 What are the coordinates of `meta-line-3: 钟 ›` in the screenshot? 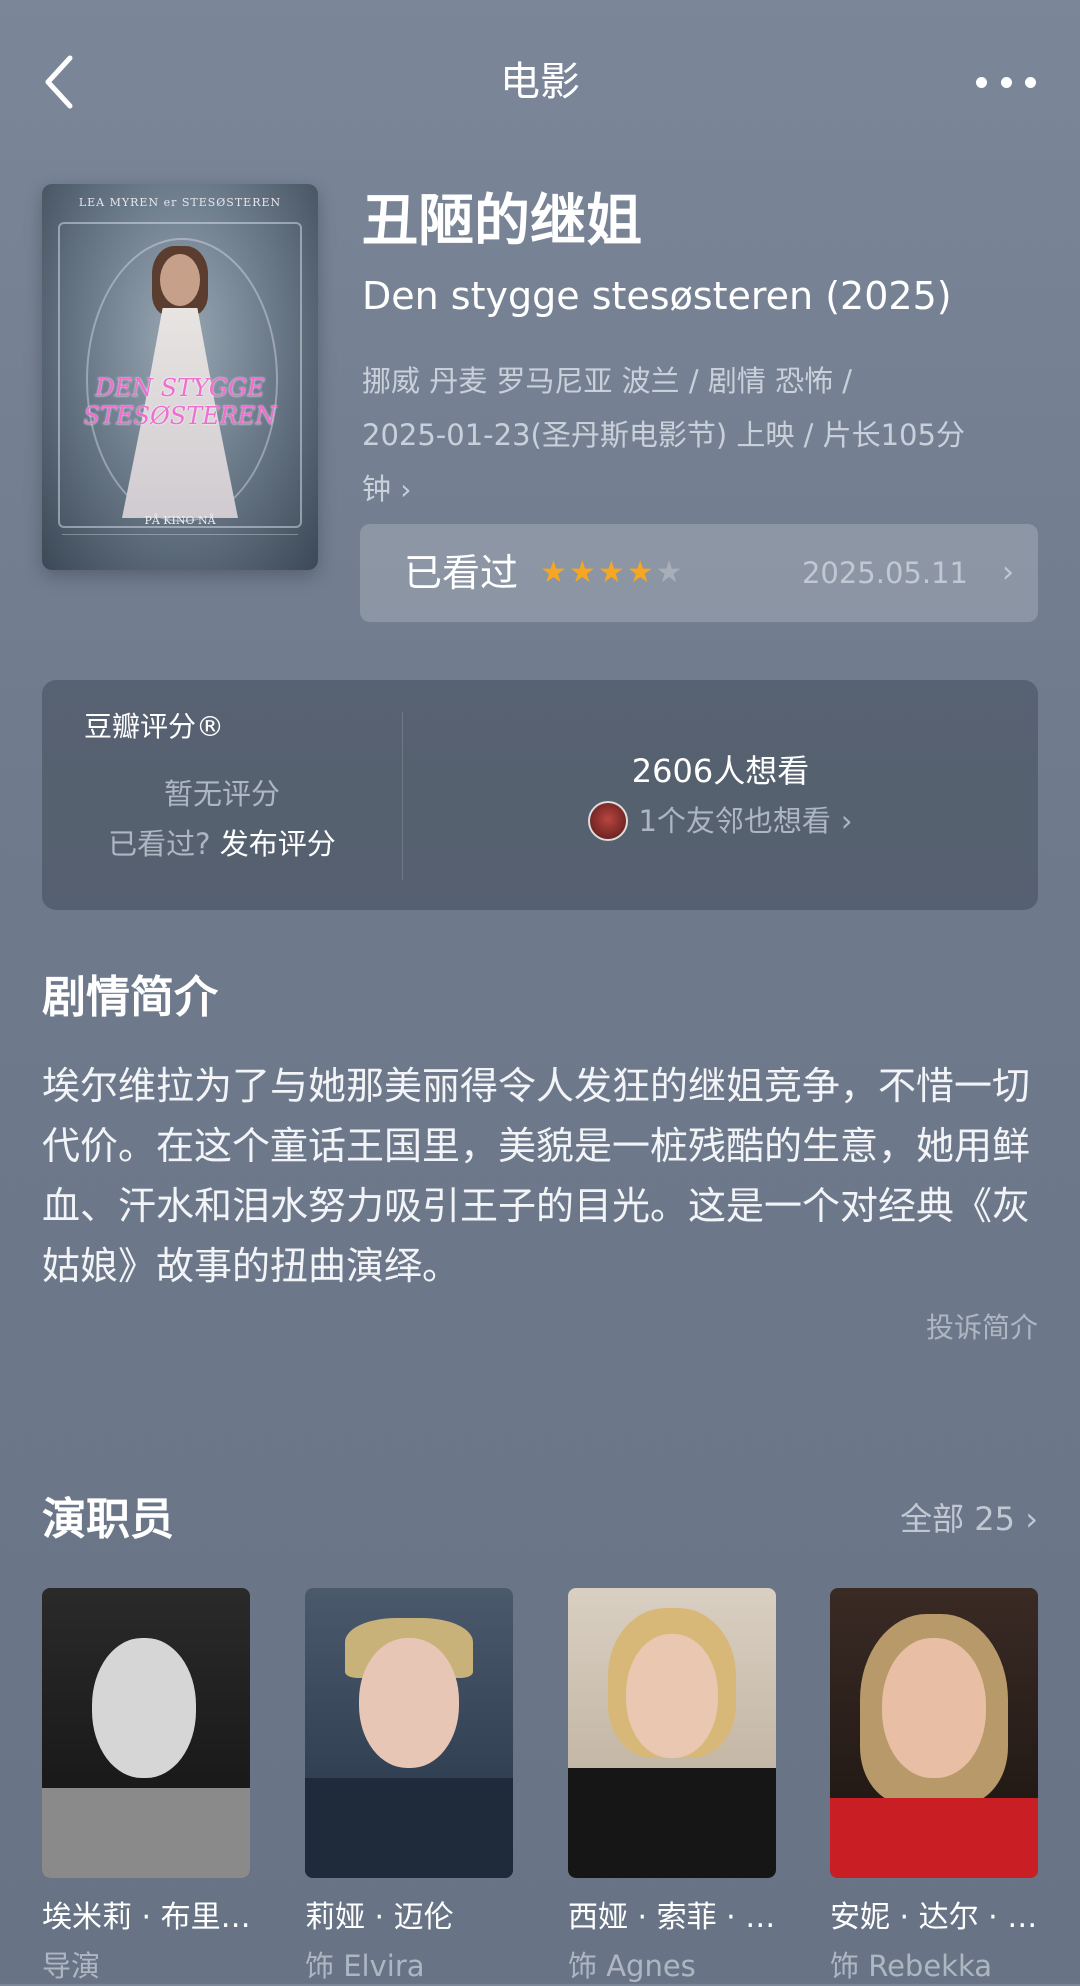 It's located at (682, 489).